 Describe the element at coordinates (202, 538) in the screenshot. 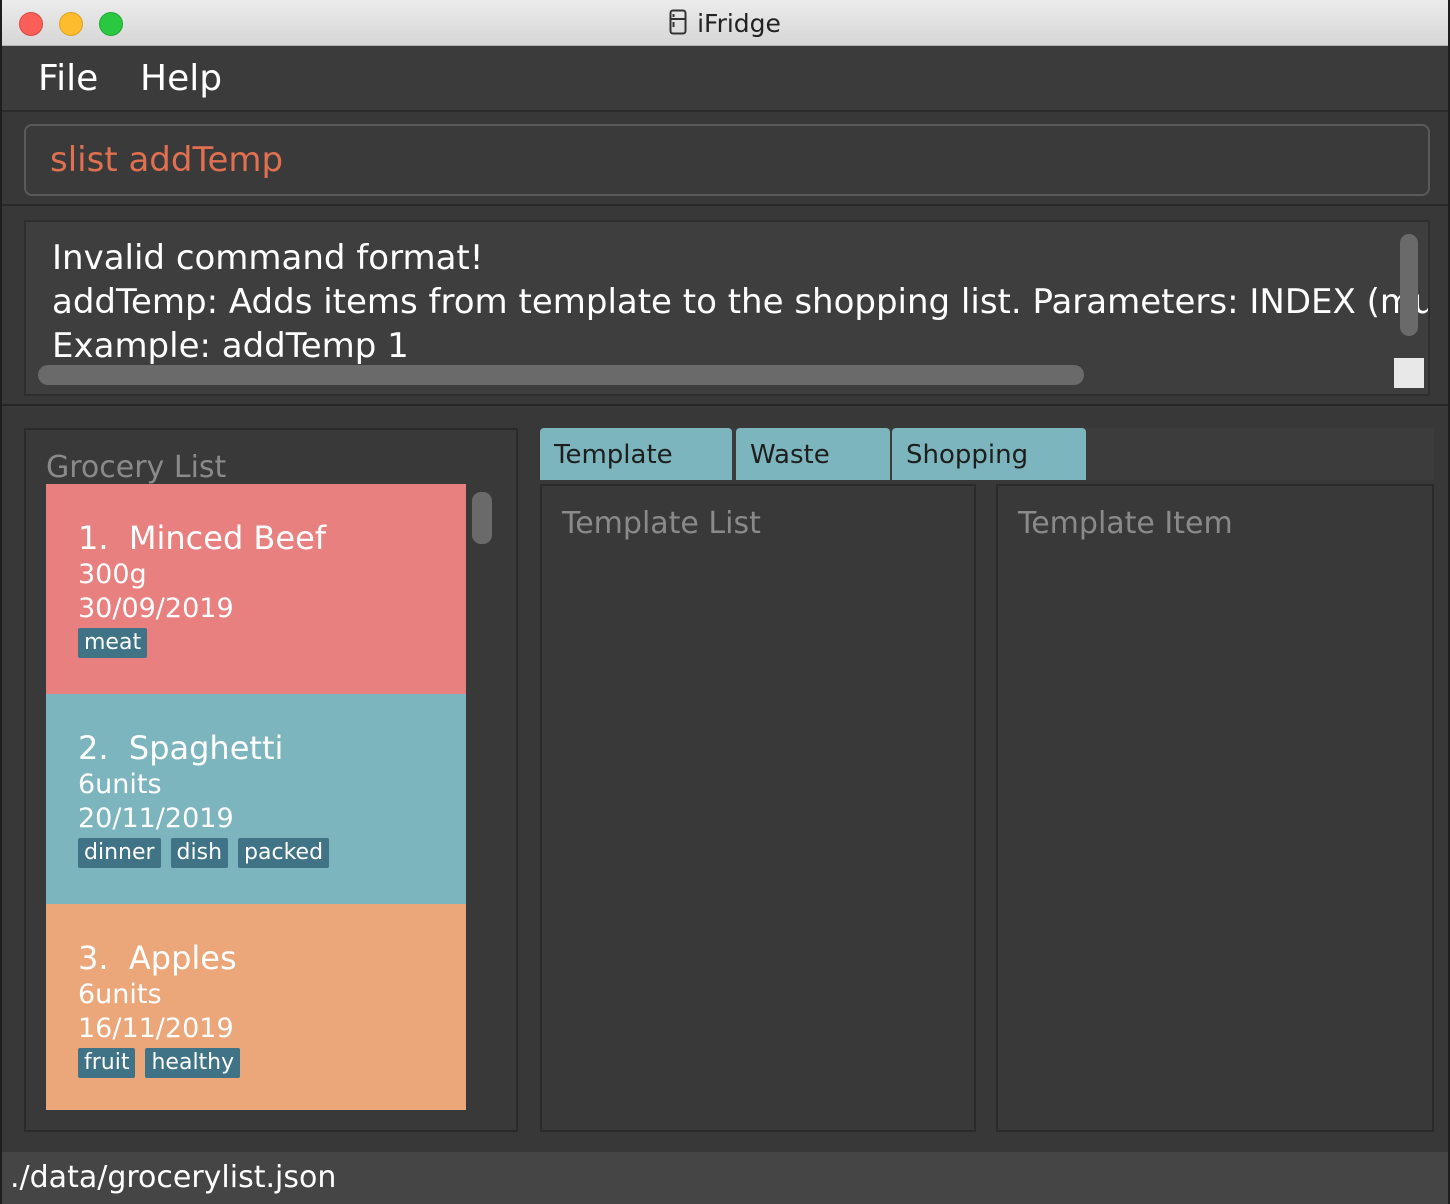

I see `grocery-item-name: 1. Minced Beef` at that location.